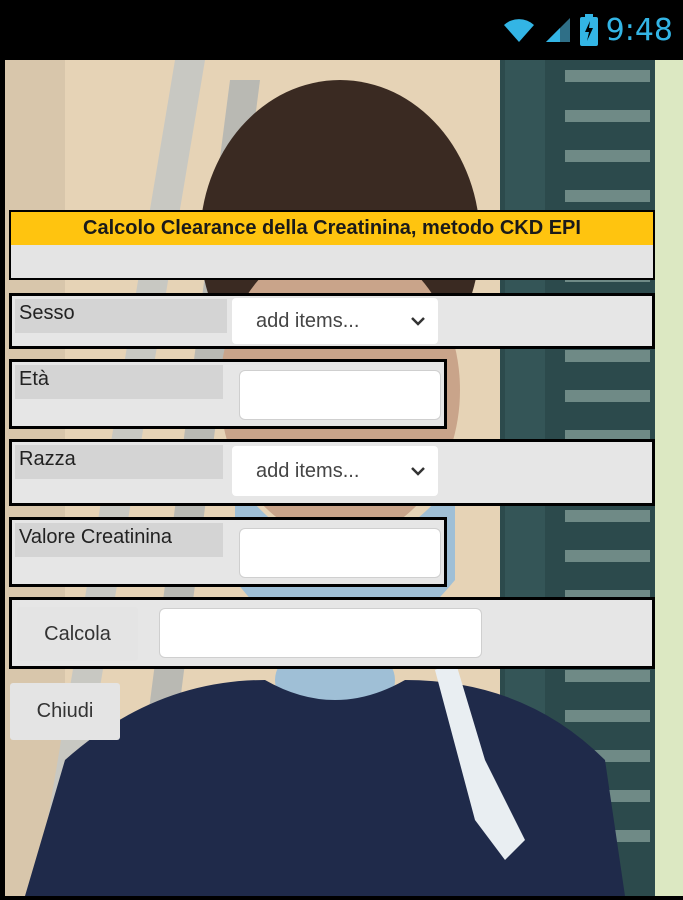  I want to click on race-label: Razza, so click(119, 462).